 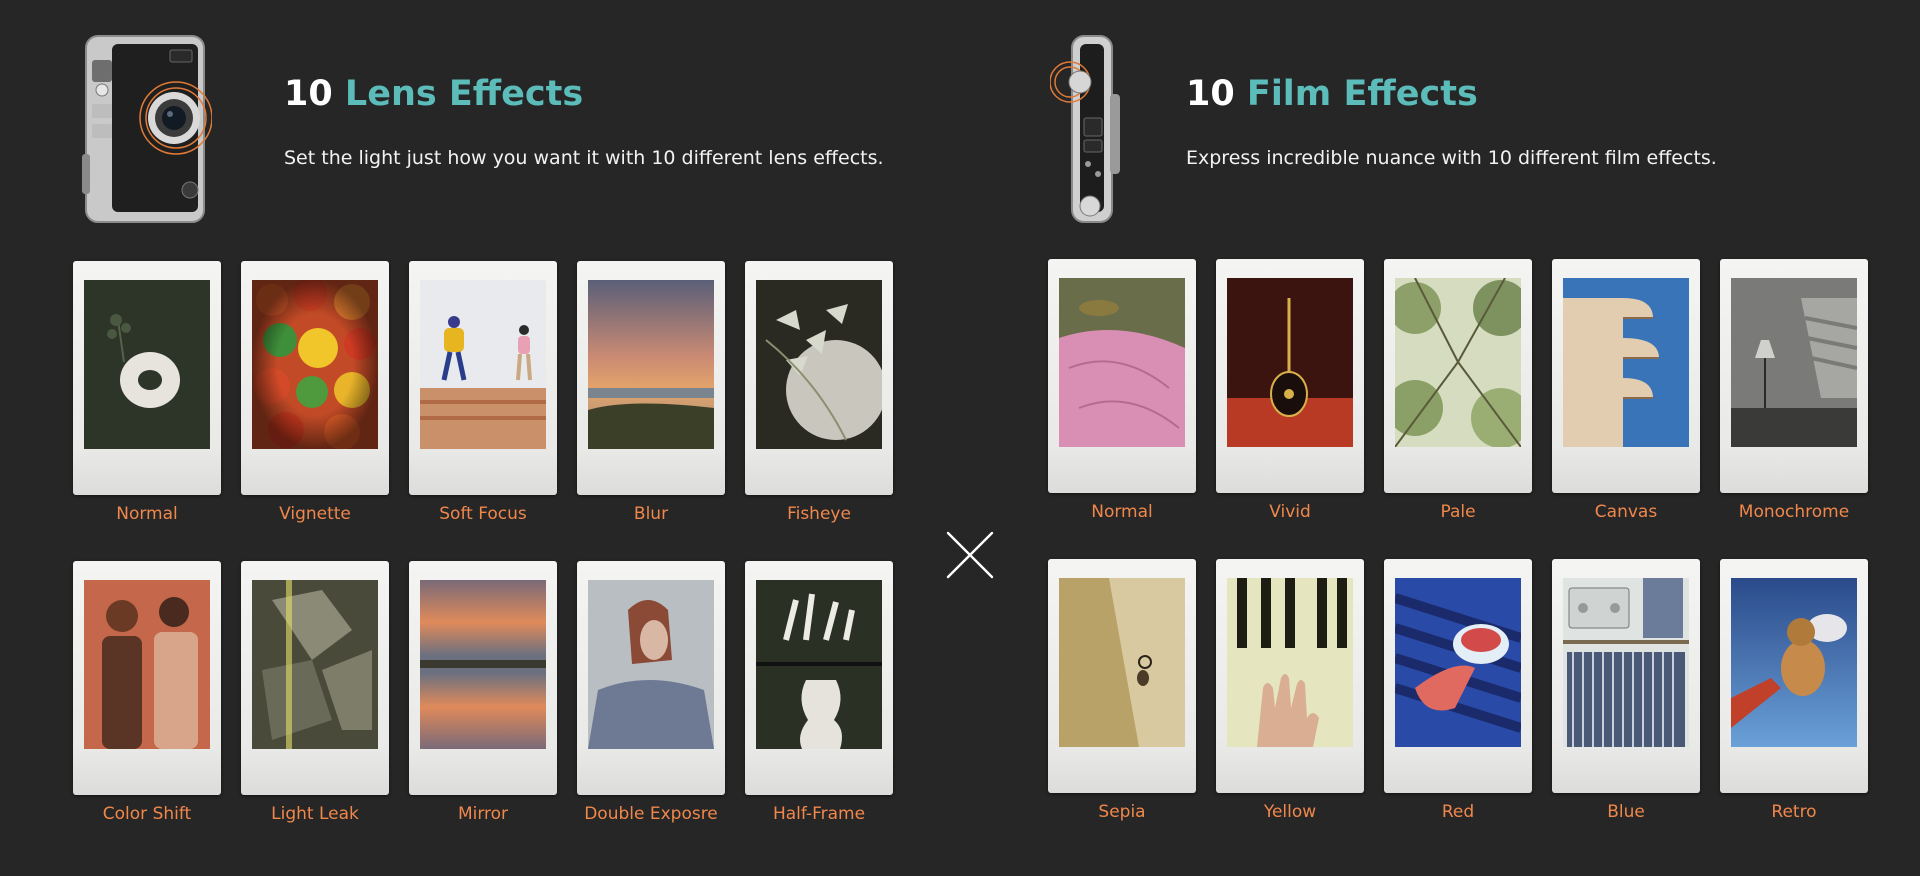 I want to click on lens-effects-title: 10 Lens Effects, so click(x=433, y=94).